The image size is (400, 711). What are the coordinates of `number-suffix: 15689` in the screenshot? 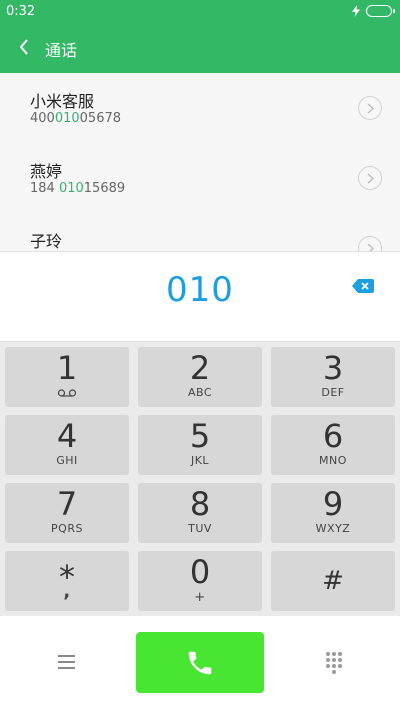 It's located at (104, 188).